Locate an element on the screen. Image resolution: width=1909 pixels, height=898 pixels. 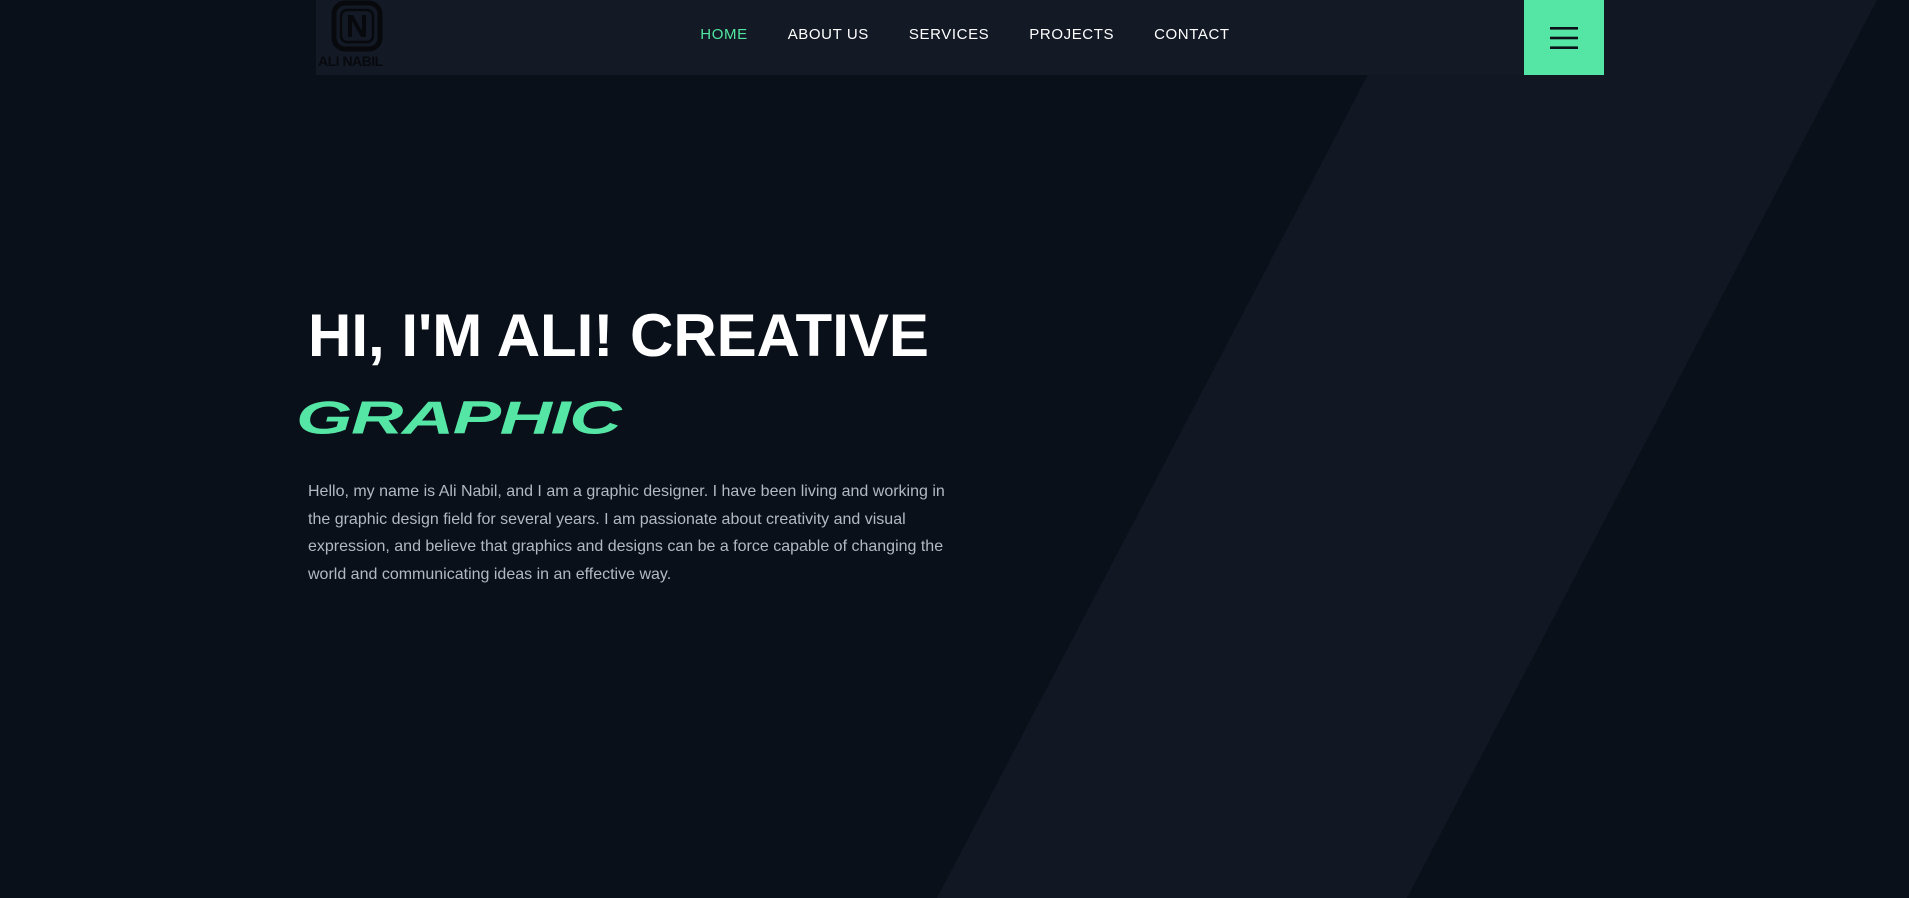
main-nav: HOME ABOUT US SERVICES PROJECTS CONTACT is located at coordinates (960, 35).